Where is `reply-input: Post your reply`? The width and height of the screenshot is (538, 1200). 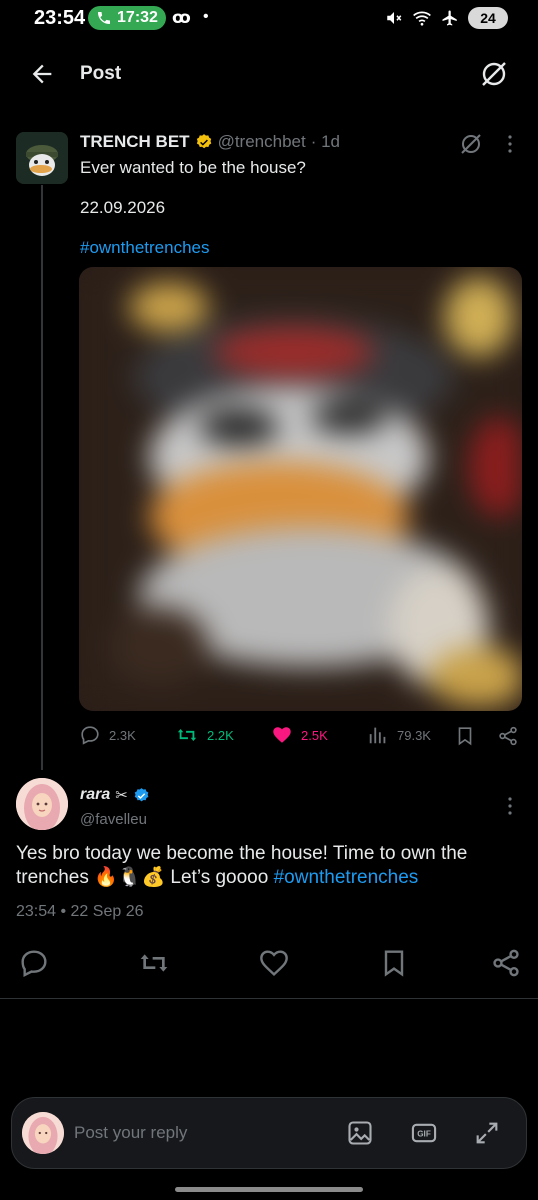
reply-input: Post your reply is located at coordinates (130, 1133).